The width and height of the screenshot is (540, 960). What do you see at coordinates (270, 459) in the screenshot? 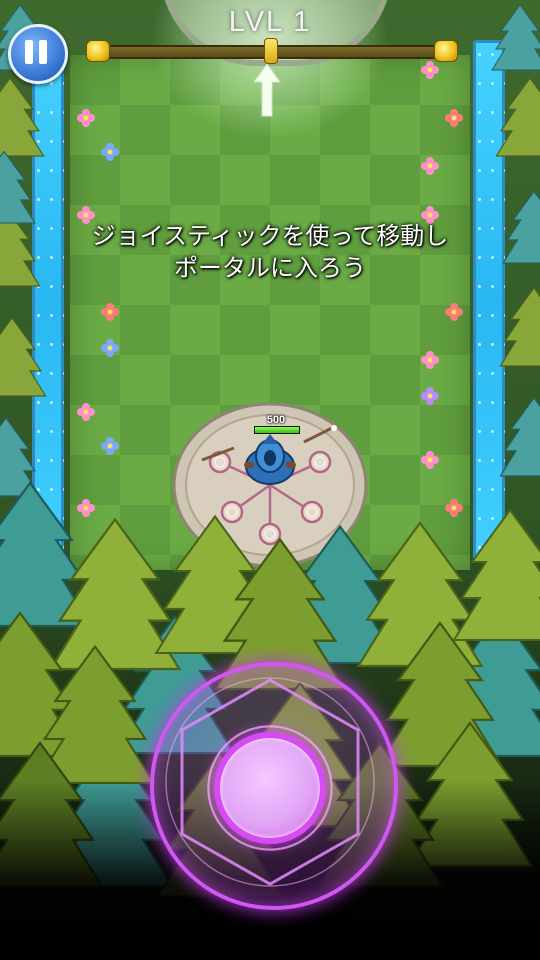
I see `player-character` at bounding box center [270, 459].